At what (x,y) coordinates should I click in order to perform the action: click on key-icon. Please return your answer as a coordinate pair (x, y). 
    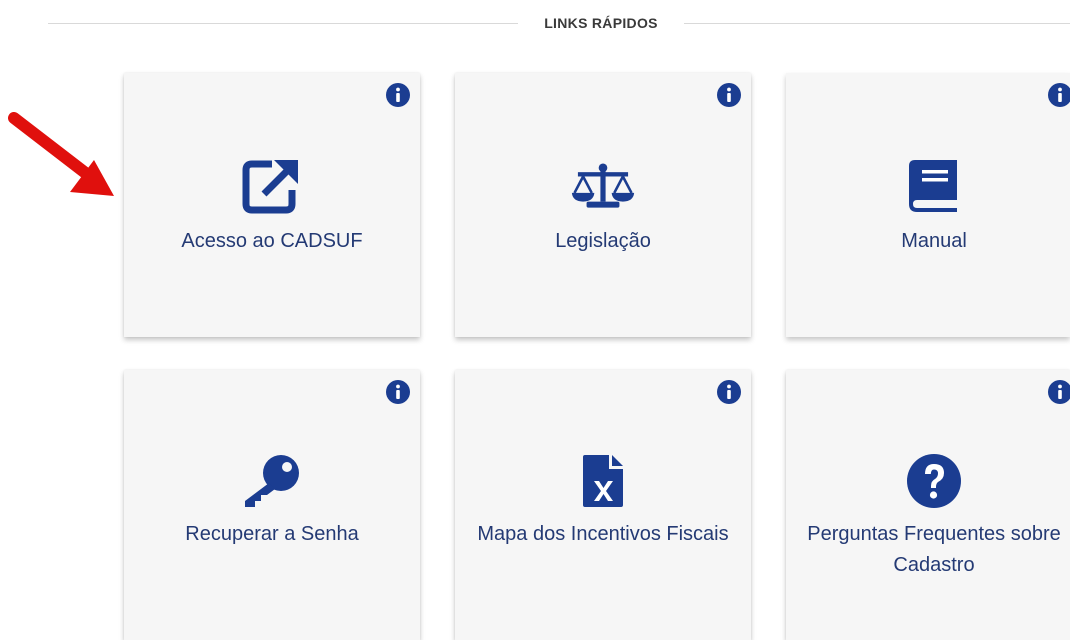
    Looking at the image, I should click on (272, 481).